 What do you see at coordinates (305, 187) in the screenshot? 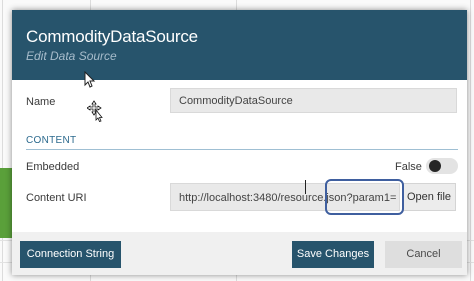
I see `text-caret` at bounding box center [305, 187].